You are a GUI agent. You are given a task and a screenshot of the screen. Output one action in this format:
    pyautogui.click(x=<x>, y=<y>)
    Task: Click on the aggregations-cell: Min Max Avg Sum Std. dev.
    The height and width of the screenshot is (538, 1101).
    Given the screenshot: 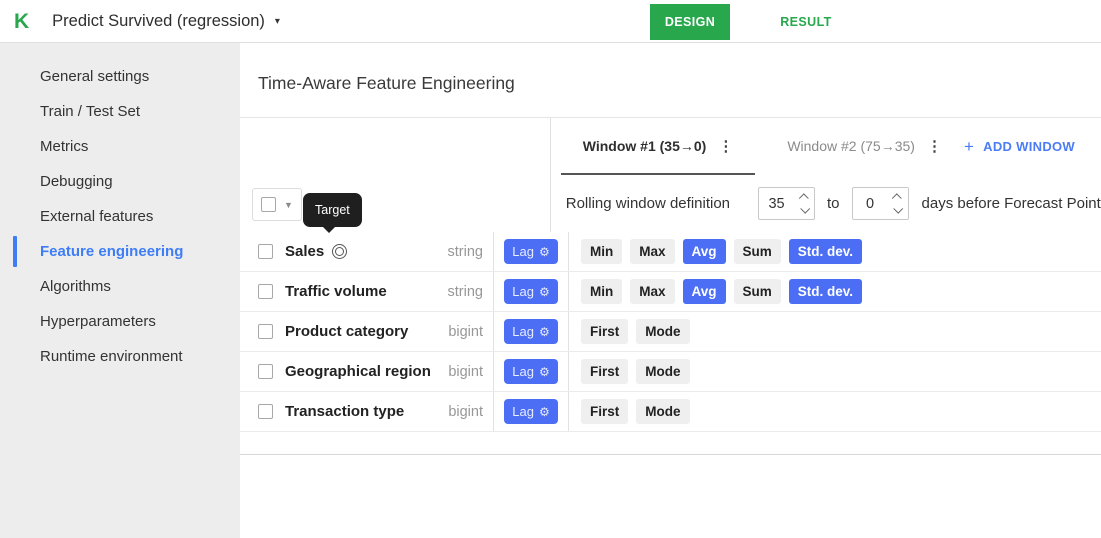 What is the action you would take?
    pyautogui.click(x=834, y=291)
    